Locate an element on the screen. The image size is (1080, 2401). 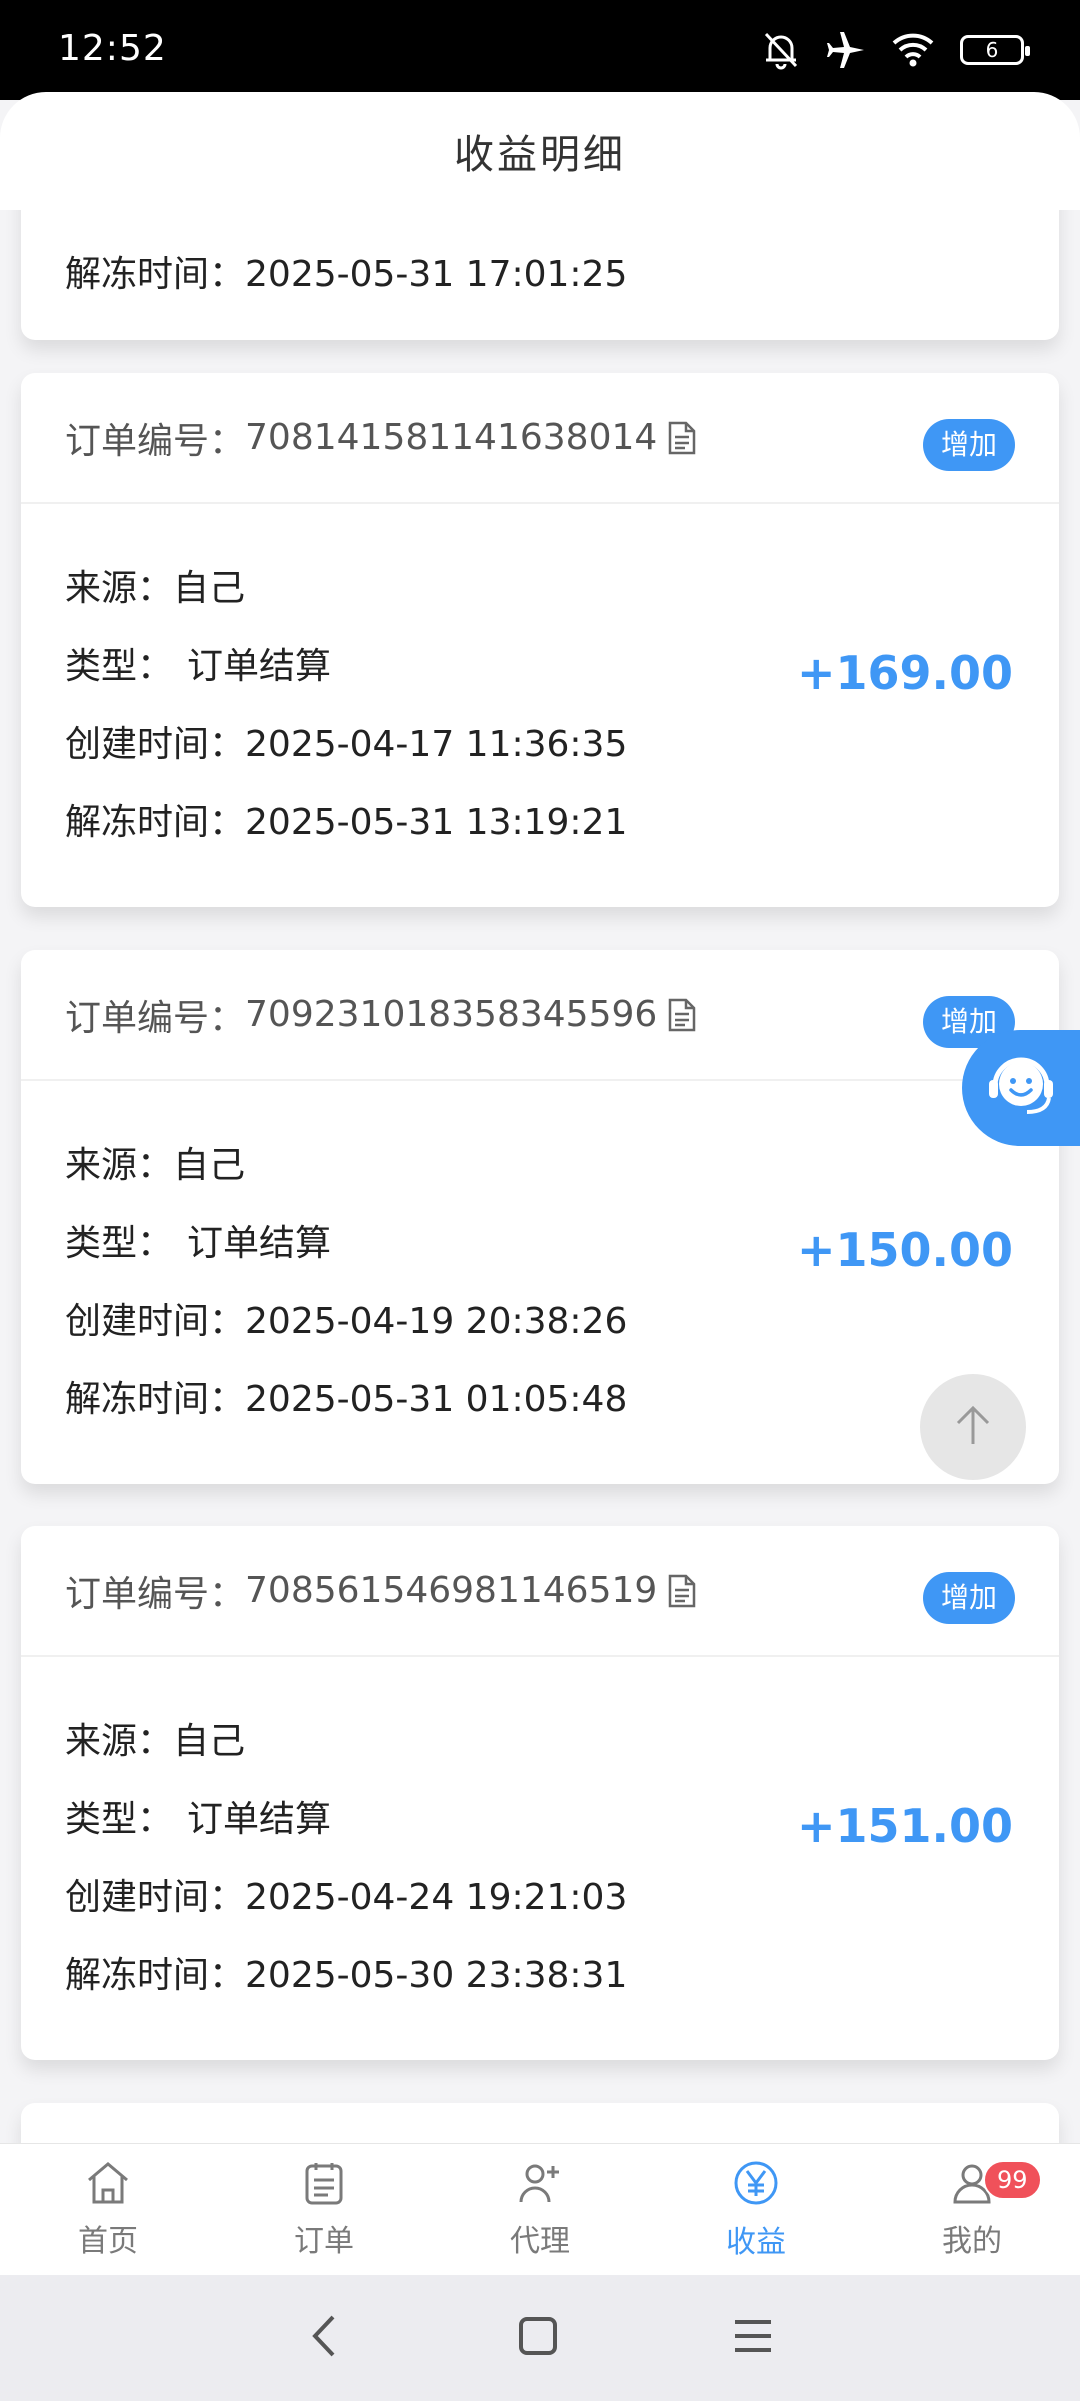
home-nav-button is located at coordinates (538, 2338).